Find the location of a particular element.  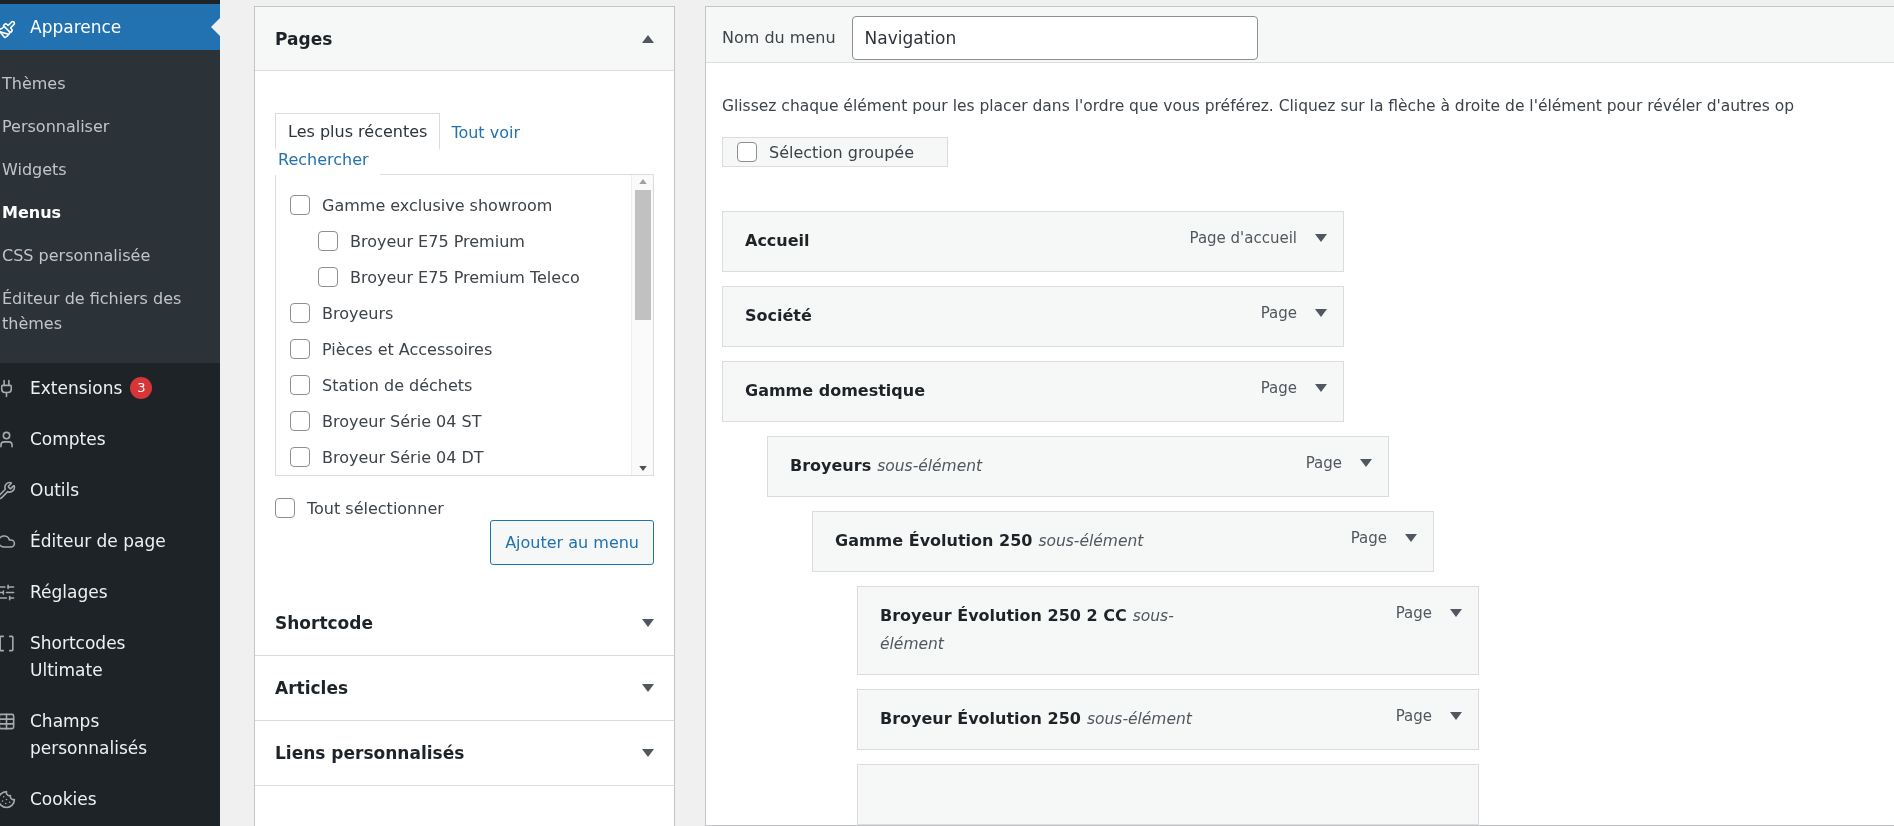

cloud-icon is located at coordinates (8, 541).